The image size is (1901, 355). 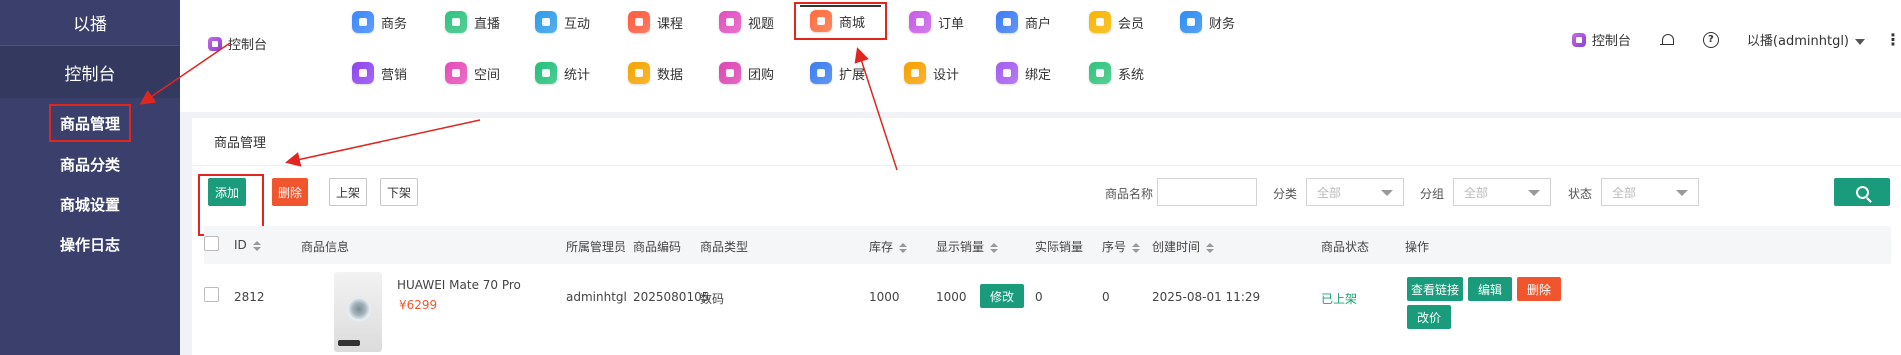 What do you see at coordinates (459, 285) in the screenshot?
I see `product-name: HUAWEI Mate 70 Pro` at bounding box center [459, 285].